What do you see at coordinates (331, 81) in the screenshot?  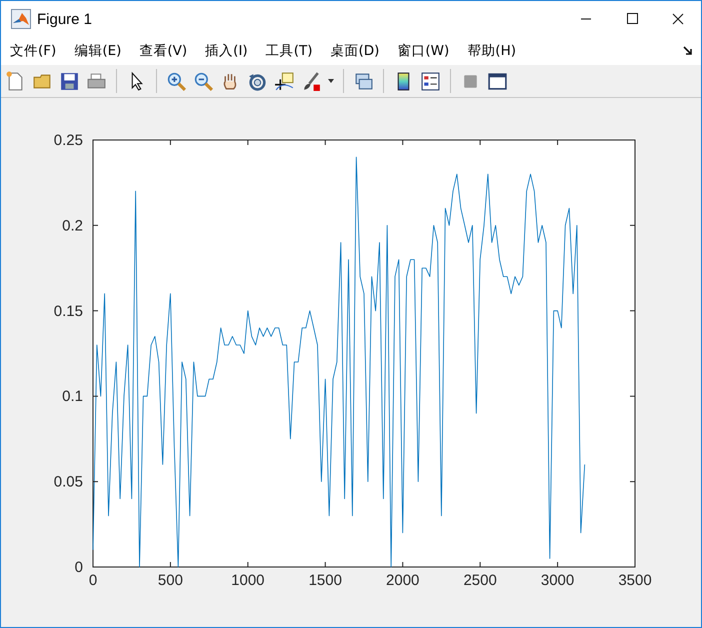 I see `caret-icon` at bounding box center [331, 81].